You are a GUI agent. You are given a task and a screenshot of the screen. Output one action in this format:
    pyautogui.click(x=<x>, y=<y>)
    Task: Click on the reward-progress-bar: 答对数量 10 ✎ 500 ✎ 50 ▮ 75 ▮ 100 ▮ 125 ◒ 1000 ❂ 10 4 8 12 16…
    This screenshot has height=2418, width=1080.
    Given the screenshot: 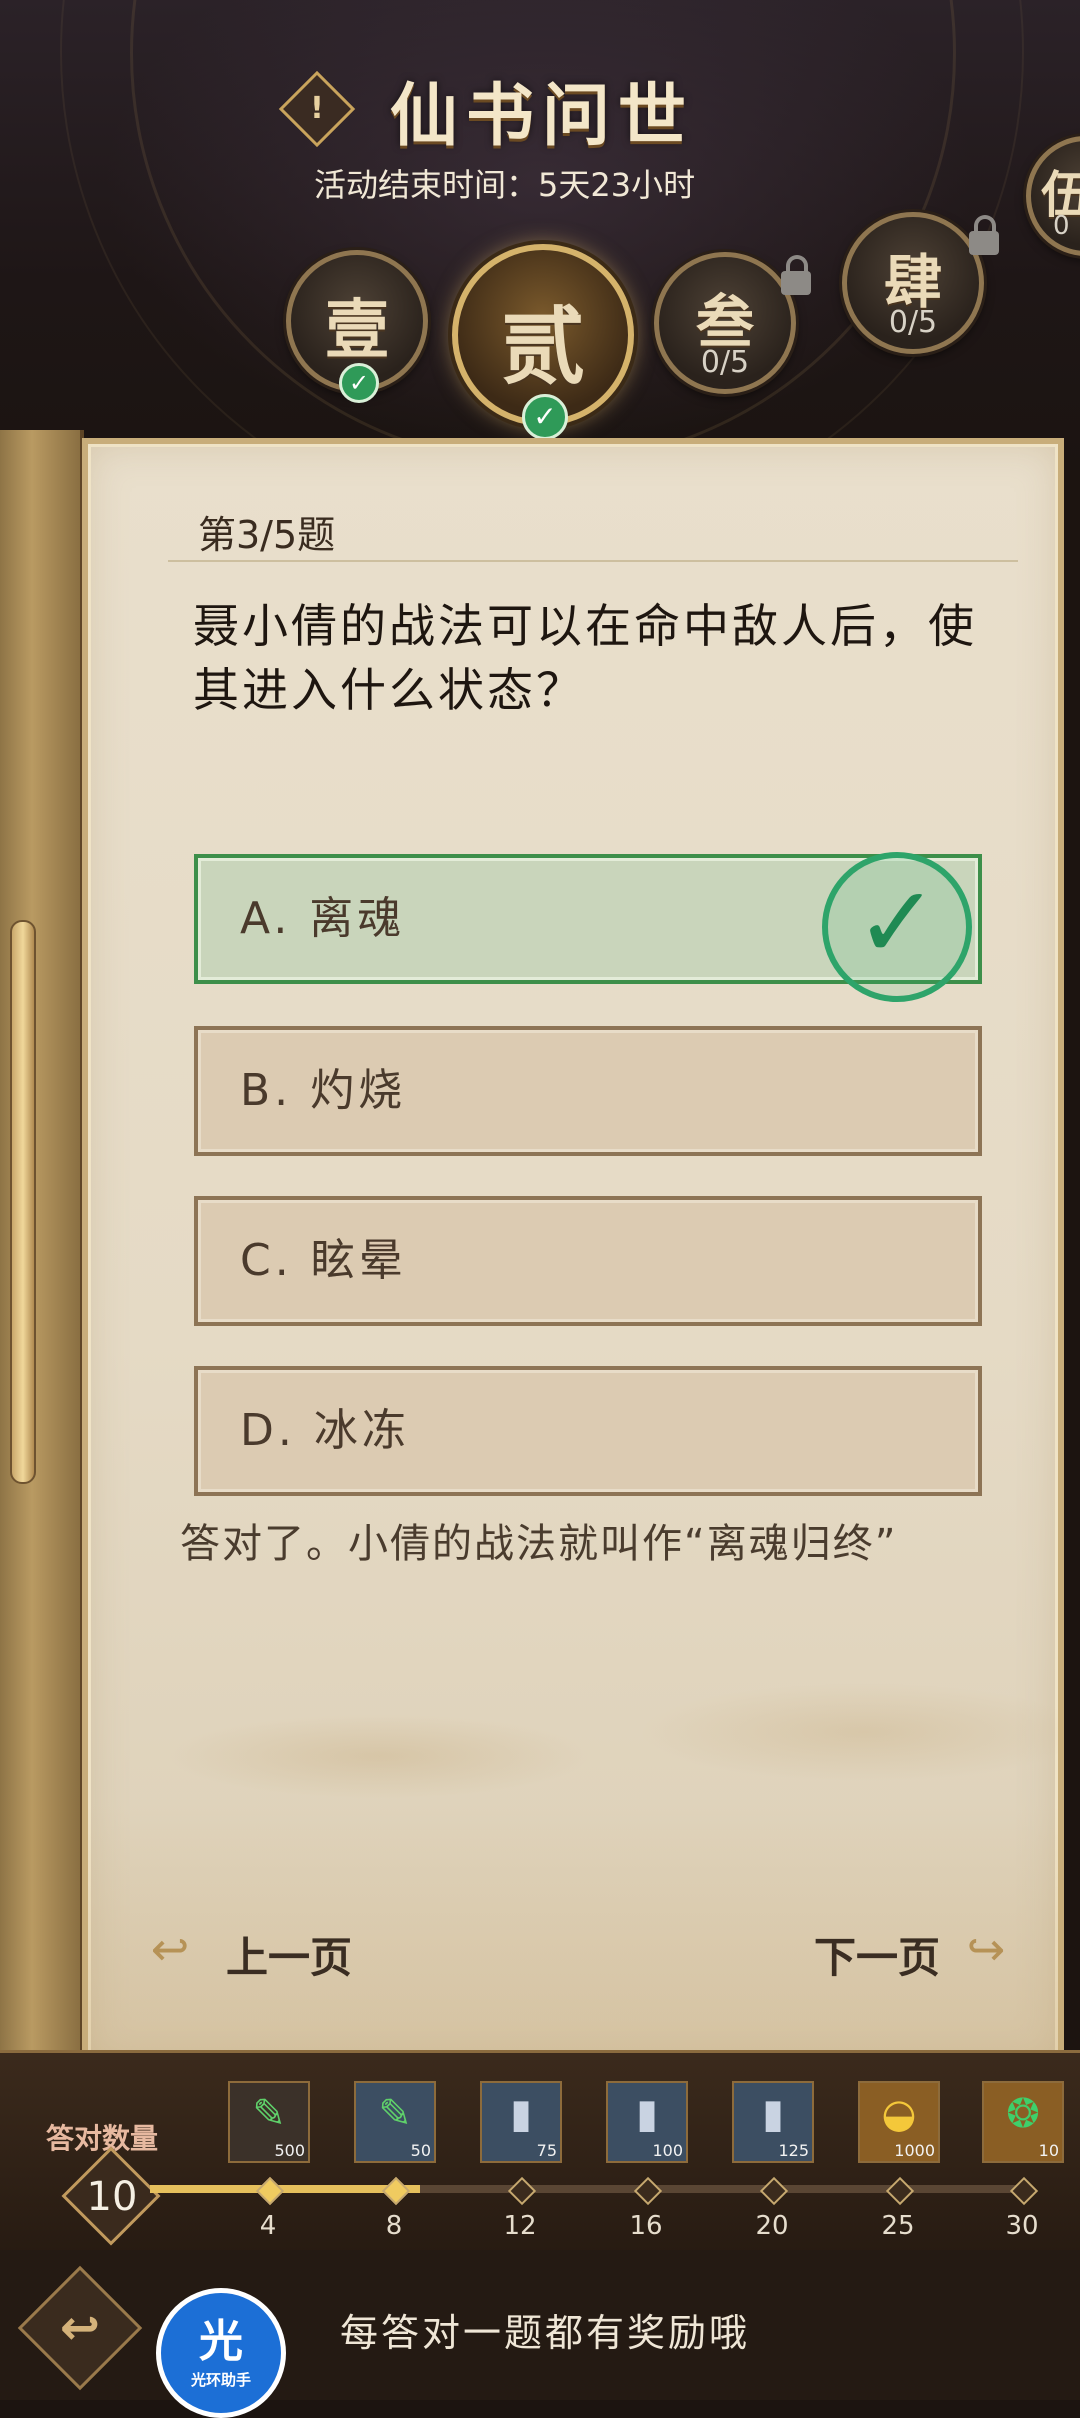 What is the action you would take?
    pyautogui.click(x=540, y=2151)
    